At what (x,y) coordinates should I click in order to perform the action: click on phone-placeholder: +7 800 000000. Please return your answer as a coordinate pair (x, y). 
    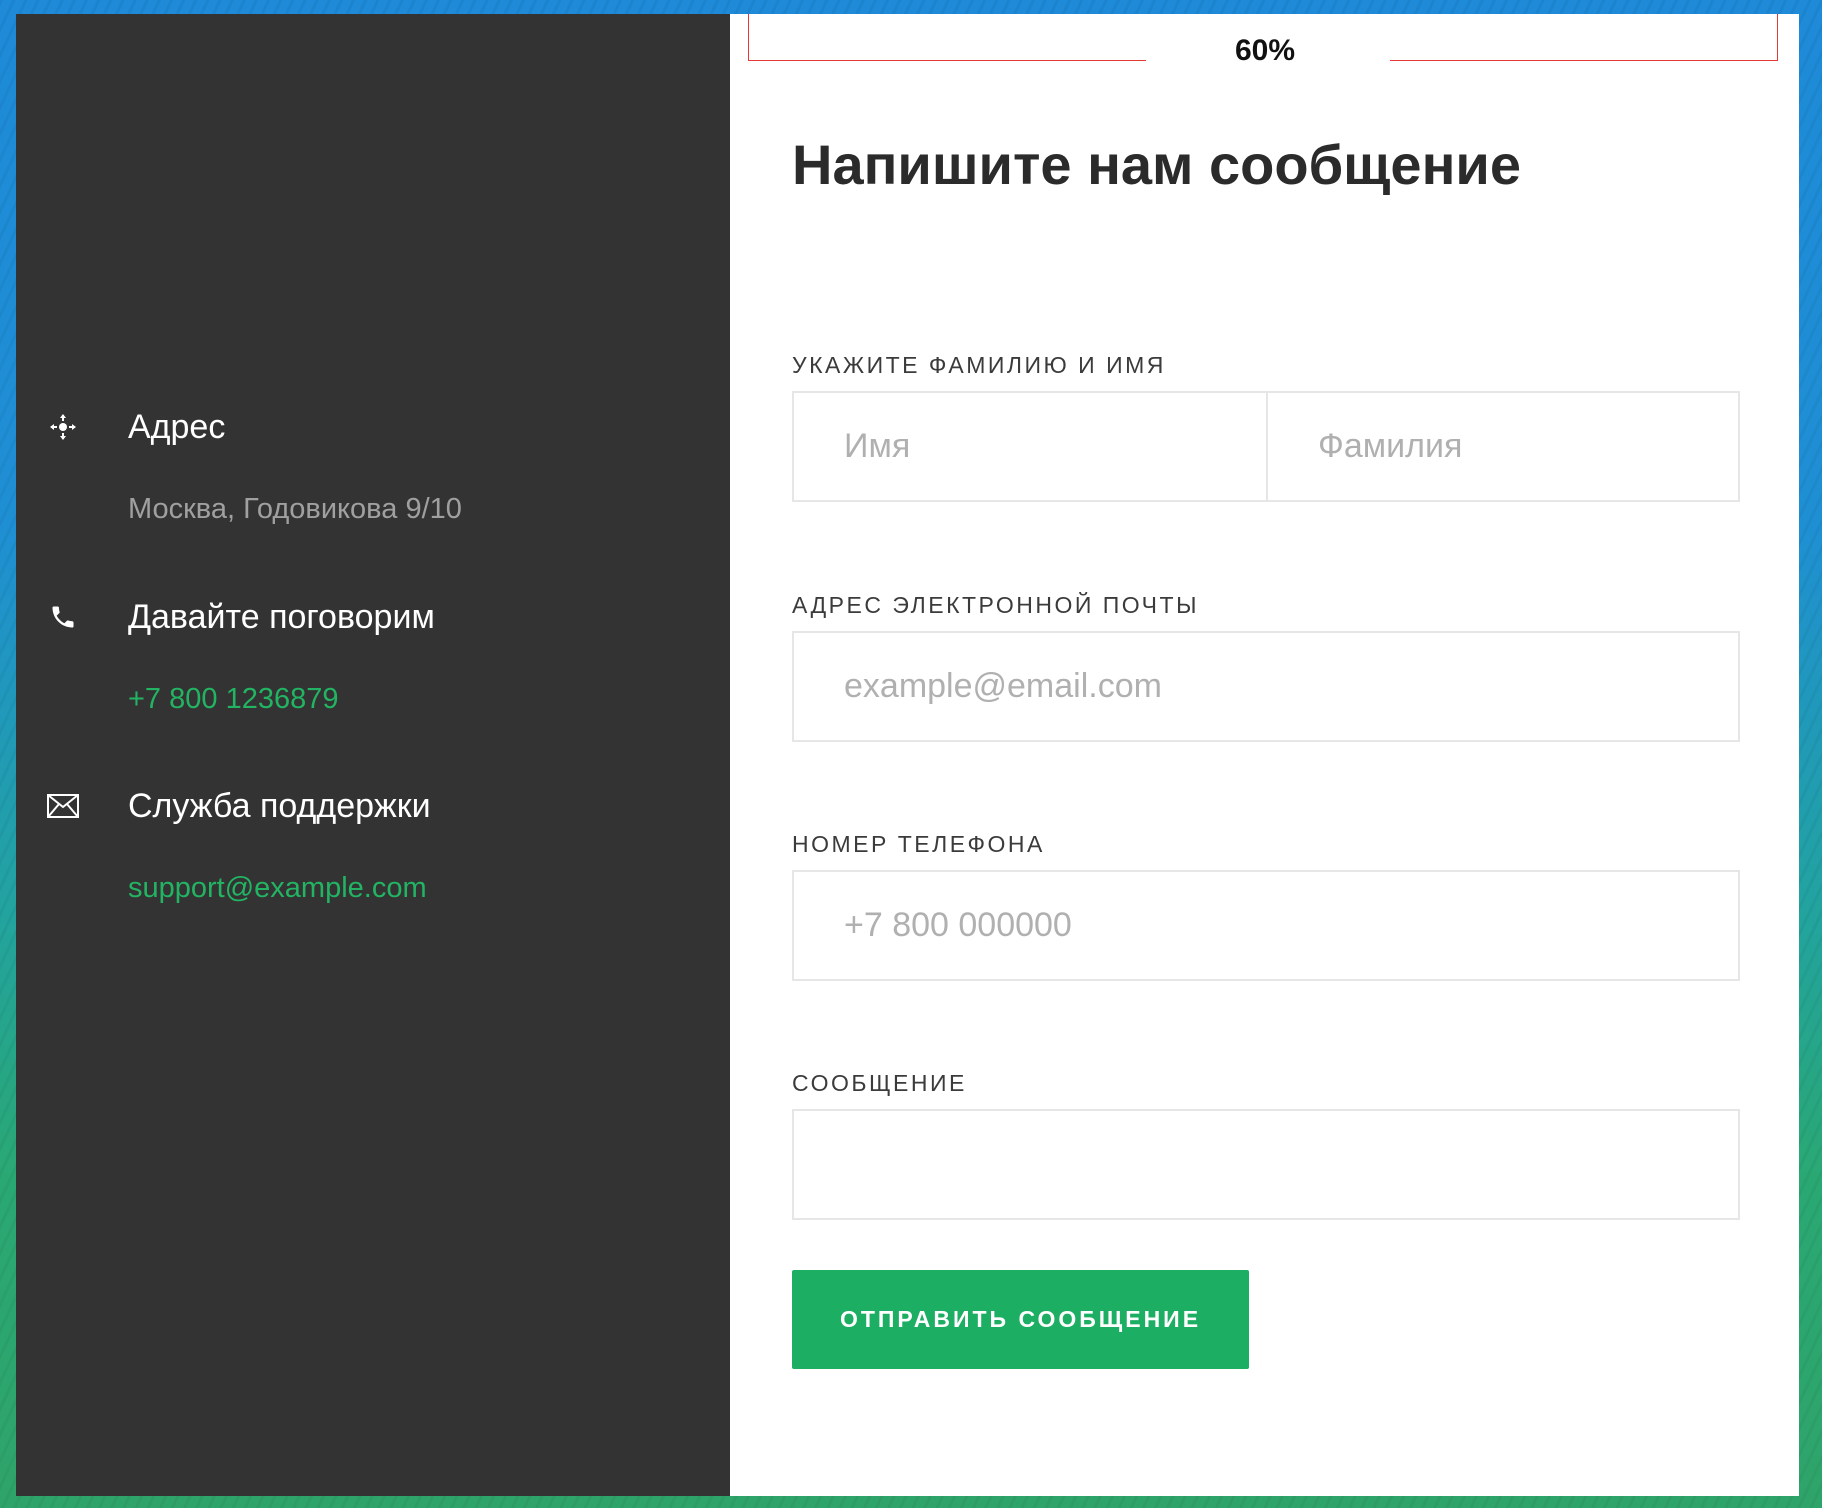
    Looking at the image, I should click on (958, 925).